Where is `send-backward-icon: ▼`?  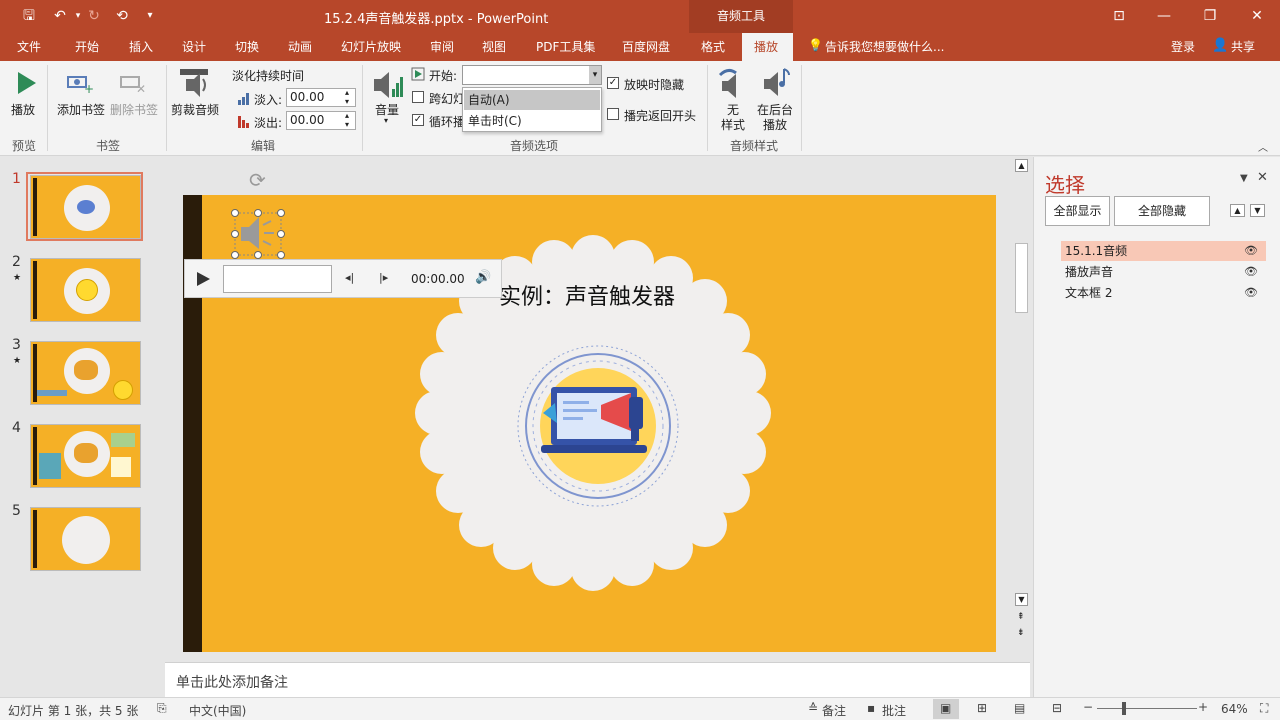
send-backward-icon: ▼ is located at coordinates (1257, 210).